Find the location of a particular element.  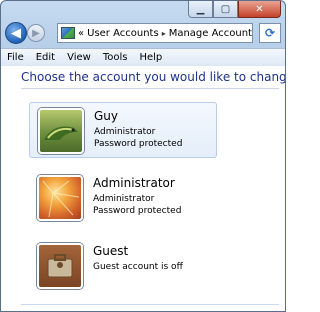

minimize-icon: ▁ is located at coordinates (200, 9).